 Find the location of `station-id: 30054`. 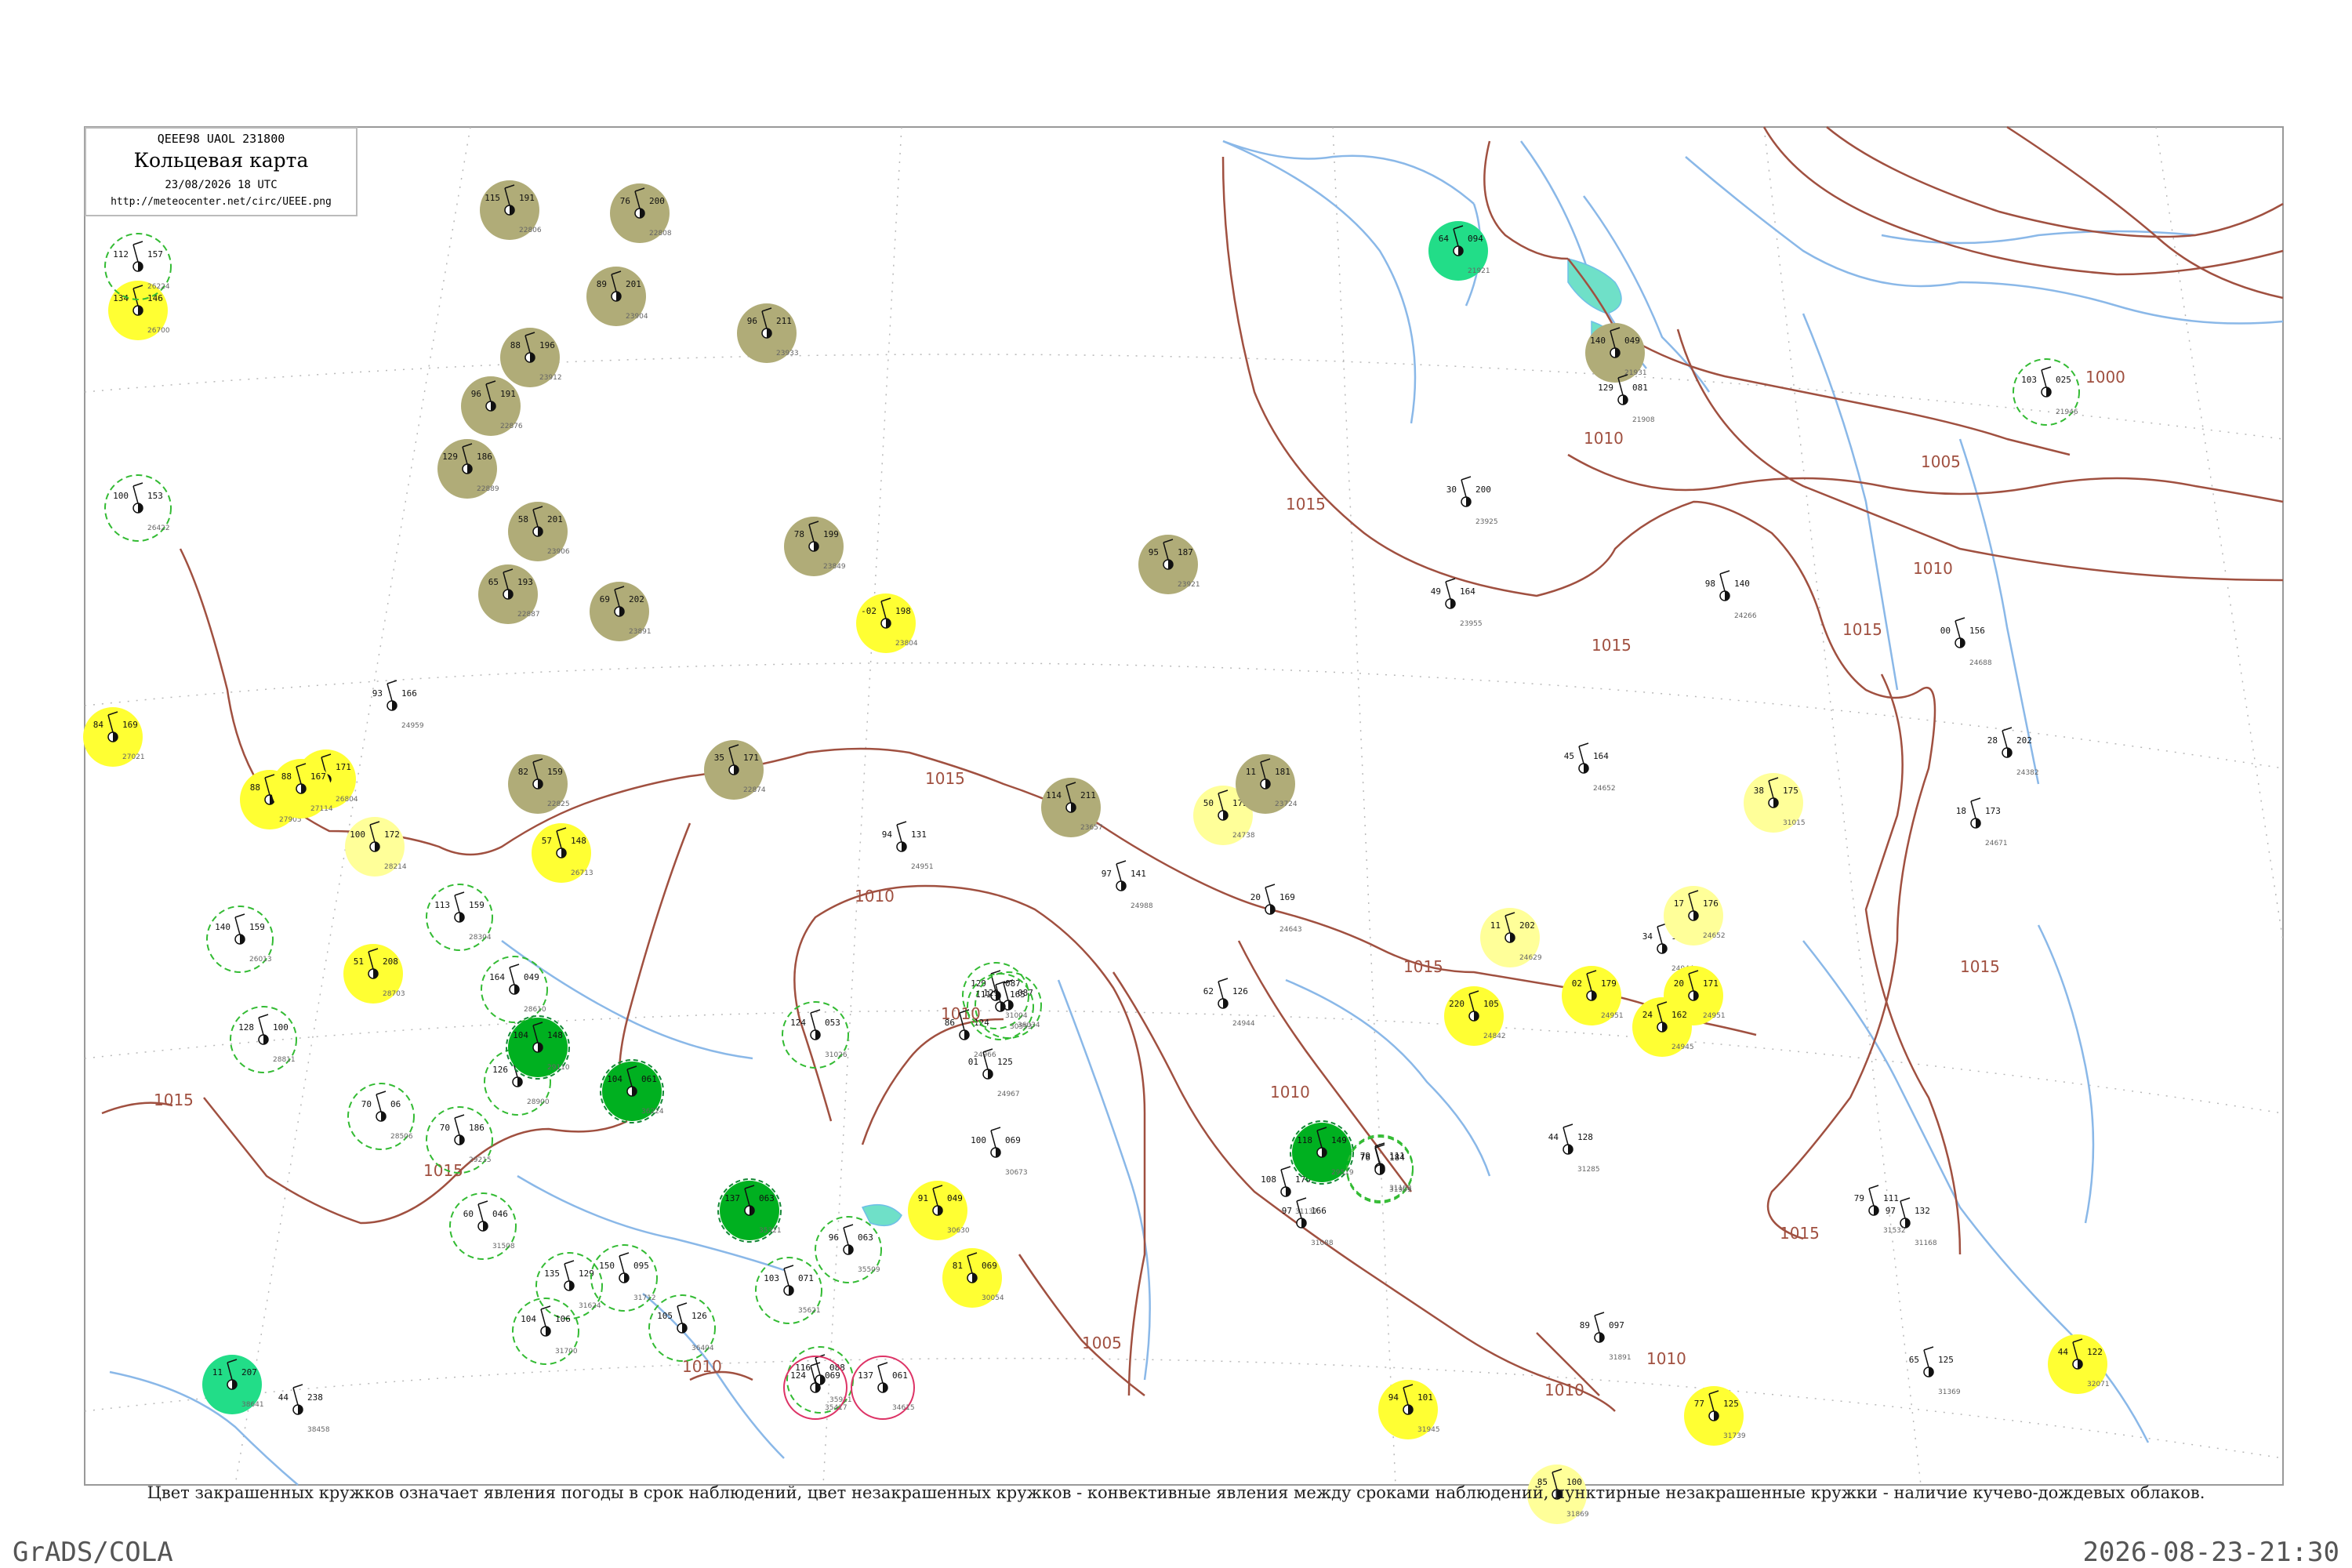

station-id: 30054 is located at coordinates (993, 1298).